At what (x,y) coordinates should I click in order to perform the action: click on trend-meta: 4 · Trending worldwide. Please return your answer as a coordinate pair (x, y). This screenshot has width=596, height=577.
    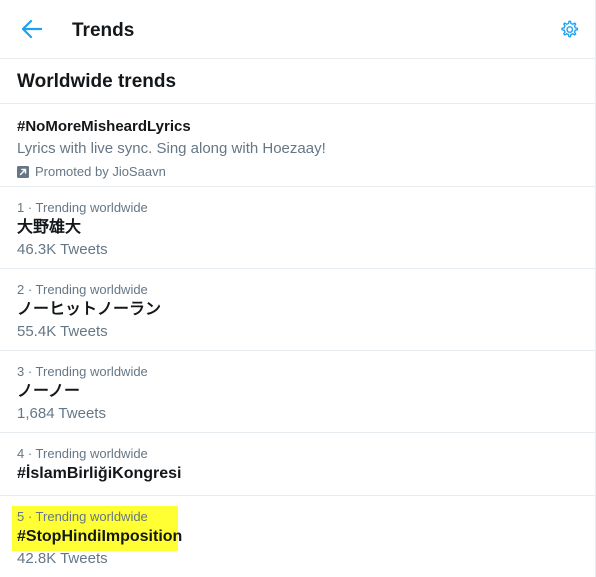
    Looking at the image, I should click on (82, 453).